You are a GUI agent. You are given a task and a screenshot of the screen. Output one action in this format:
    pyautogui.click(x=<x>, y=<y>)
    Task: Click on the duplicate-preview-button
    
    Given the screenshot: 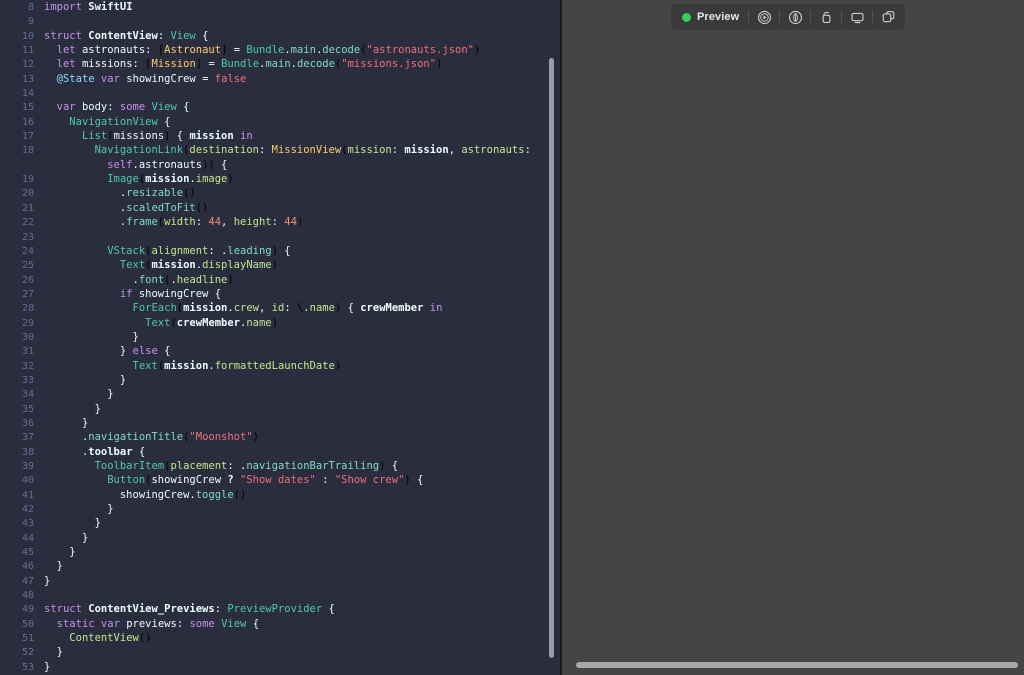 What is the action you would take?
    pyautogui.click(x=888, y=17)
    